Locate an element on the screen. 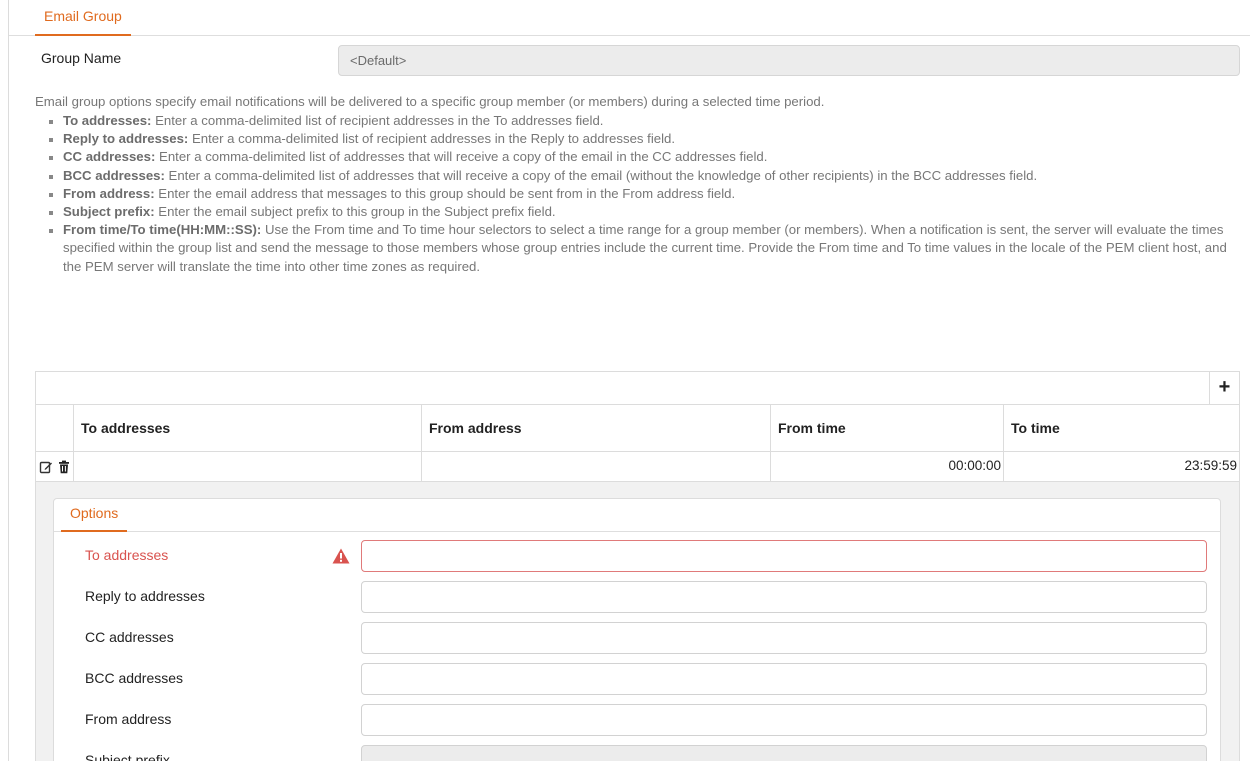  cell-to-time: 23:59:59 is located at coordinates (1121, 466).